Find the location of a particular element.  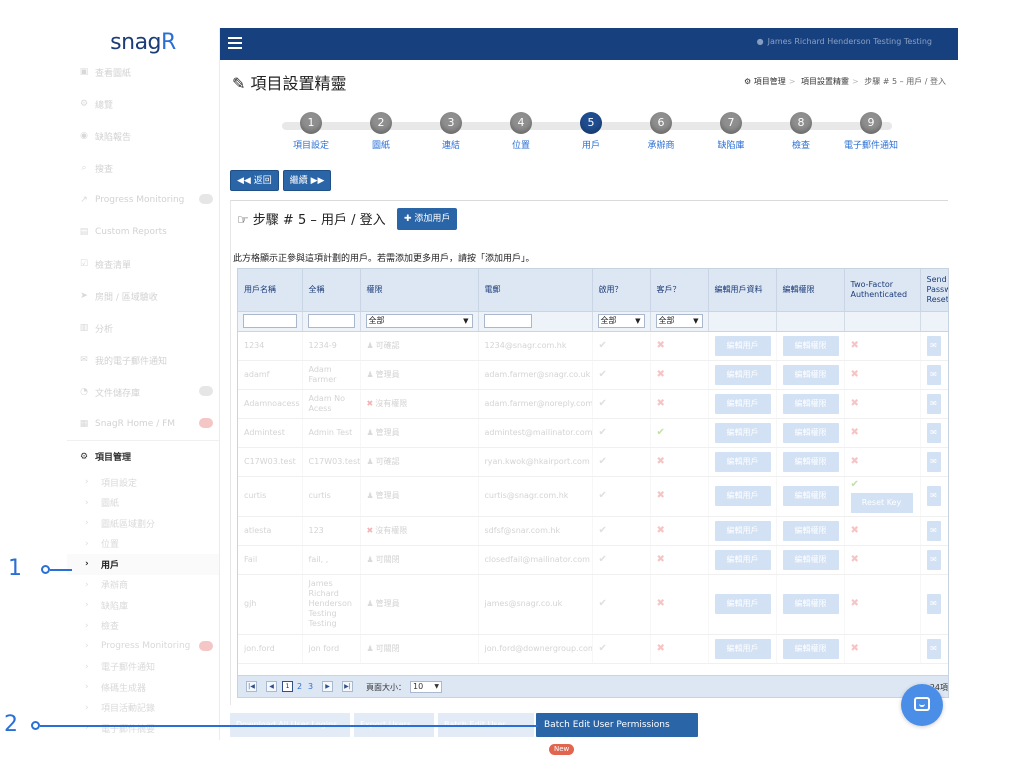

last-page-button: ▶| is located at coordinates (347, 686).